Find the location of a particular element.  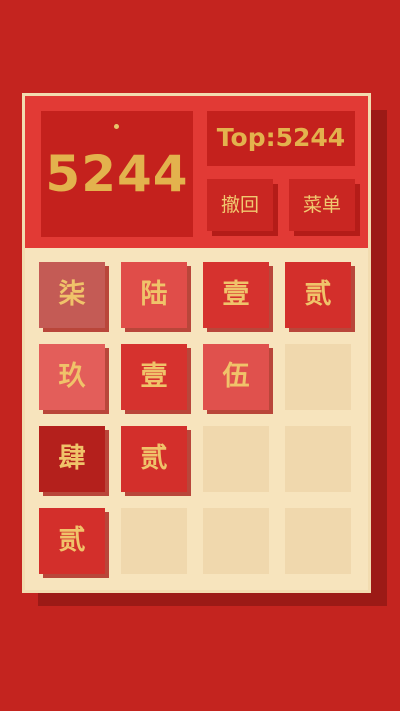

top-score-box: Top:5244 is located at coordinates (281, 138).